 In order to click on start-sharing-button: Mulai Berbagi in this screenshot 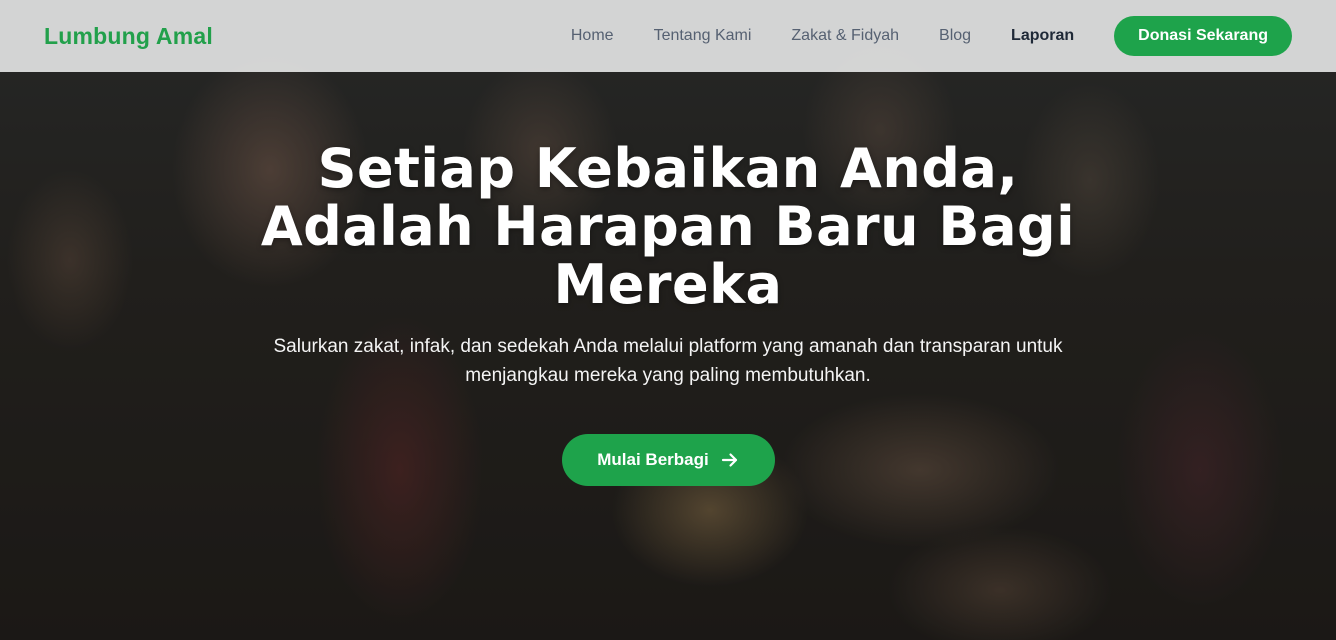, I will do `click(668, 460)`.